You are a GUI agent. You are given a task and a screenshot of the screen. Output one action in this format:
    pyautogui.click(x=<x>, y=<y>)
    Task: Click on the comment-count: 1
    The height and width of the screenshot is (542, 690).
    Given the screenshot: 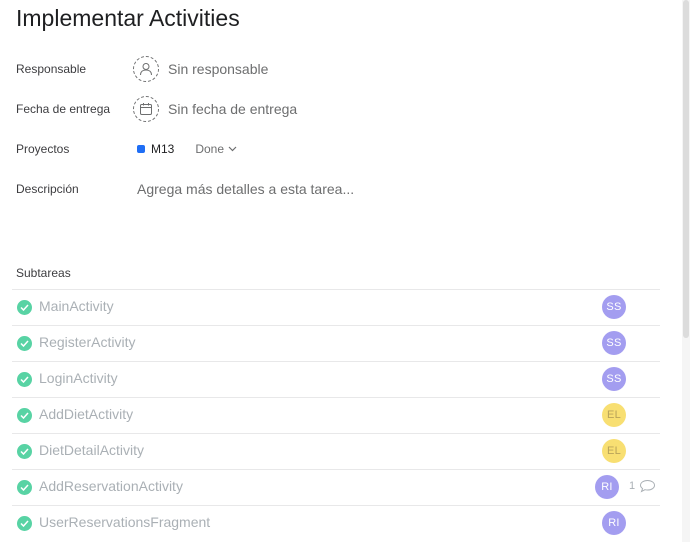 What is the action you would take?
    pyautogui.click(x=642, y=486)
    